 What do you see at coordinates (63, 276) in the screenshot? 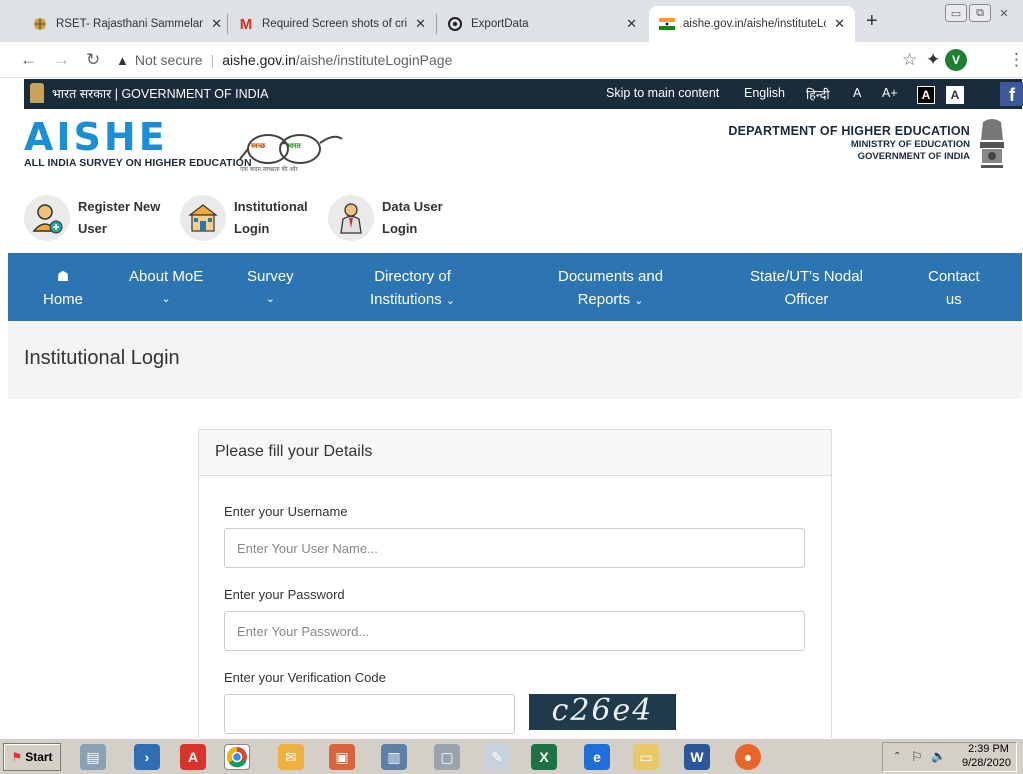
I see `home-icon: ☗` at bounding box center [63, 276].